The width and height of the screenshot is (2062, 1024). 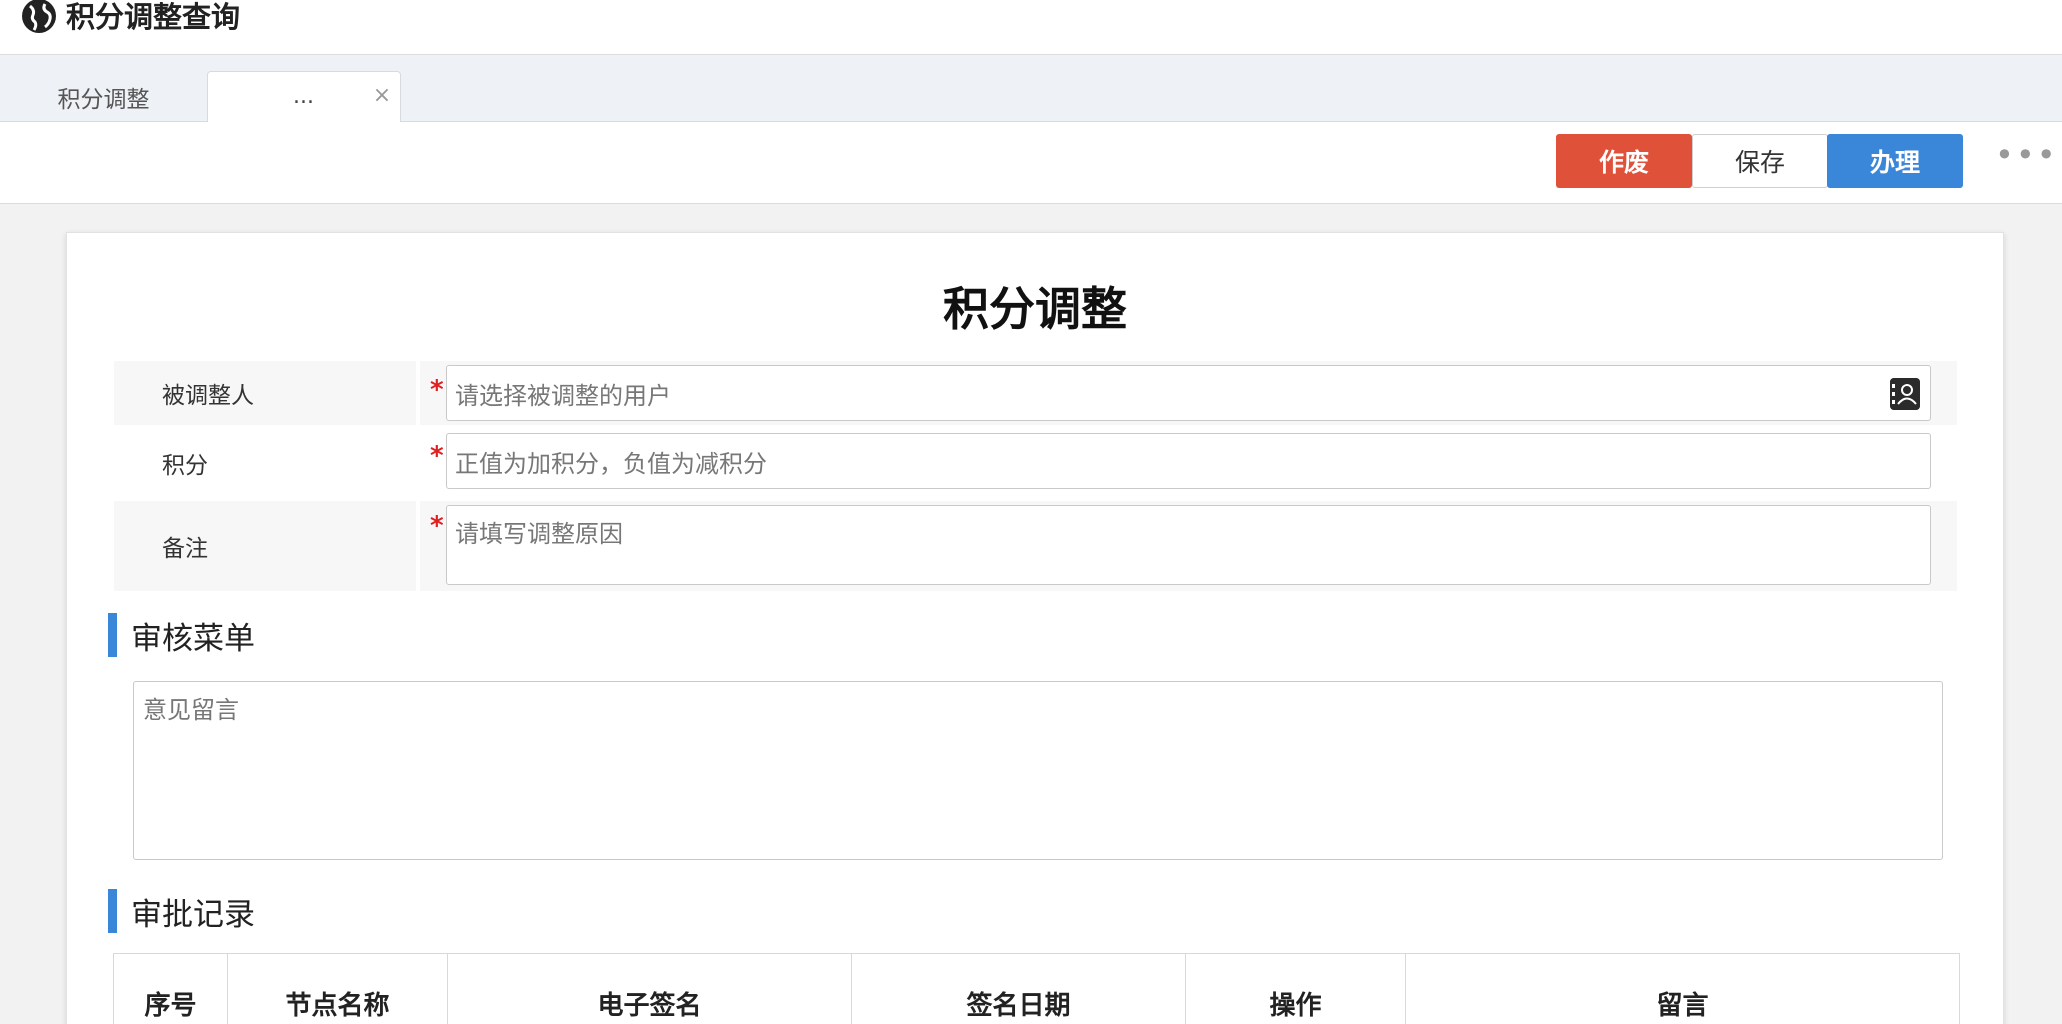 I want to click on column-header-node-name: 节点名称, so click(x=337, y=988).